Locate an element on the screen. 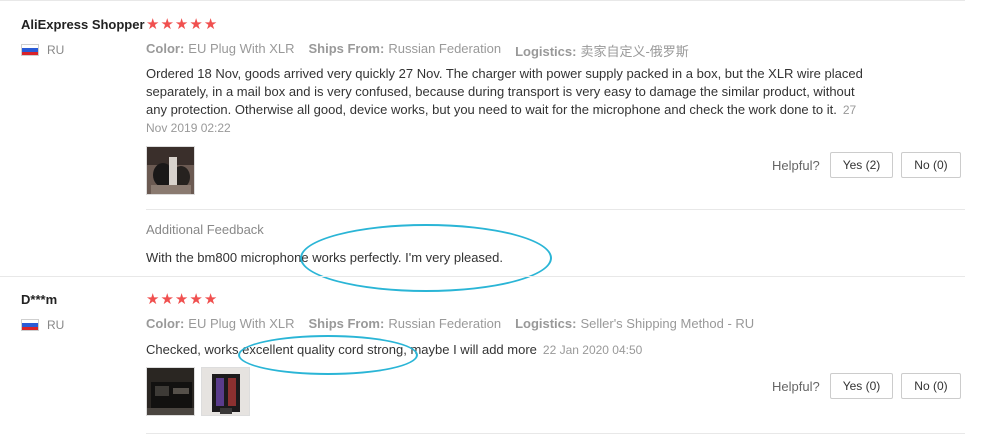 The image size is (988, 437). logistics-info: Logistics: Seller's Shipping Method - RU is located at coordinates (635, 323).